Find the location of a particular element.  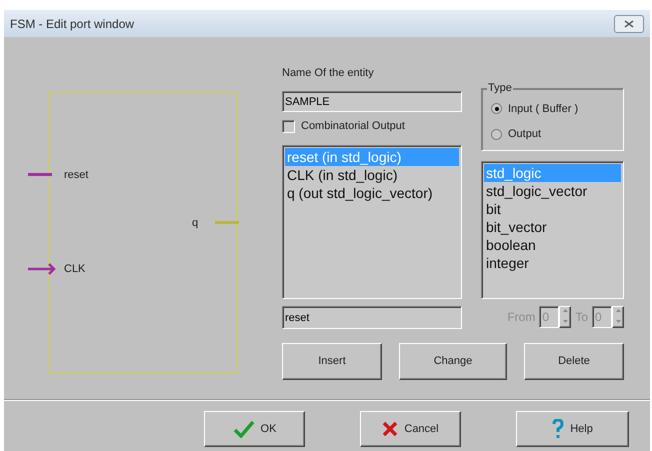

port-label: CLK is located at coordinates (75, 269).